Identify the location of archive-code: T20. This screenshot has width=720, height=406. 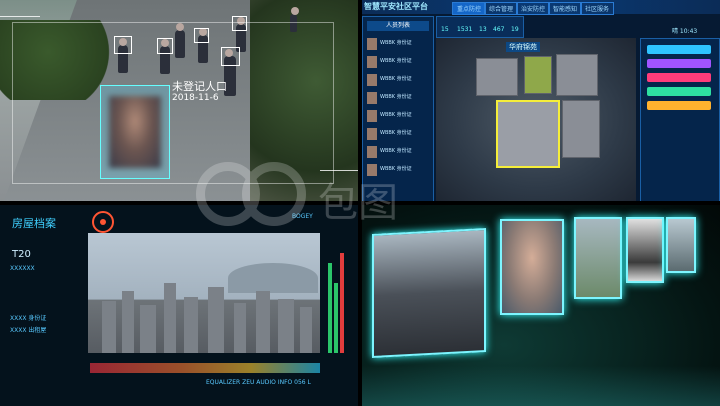
(21, 254).